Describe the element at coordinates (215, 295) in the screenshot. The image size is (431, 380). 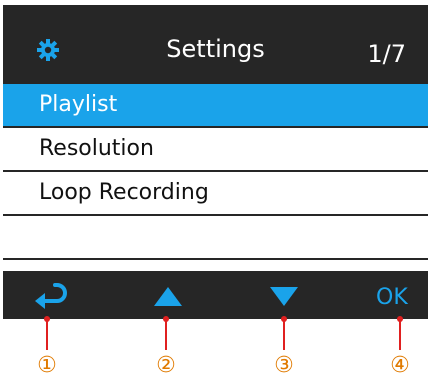
I see `button-bar: OK` at that location.